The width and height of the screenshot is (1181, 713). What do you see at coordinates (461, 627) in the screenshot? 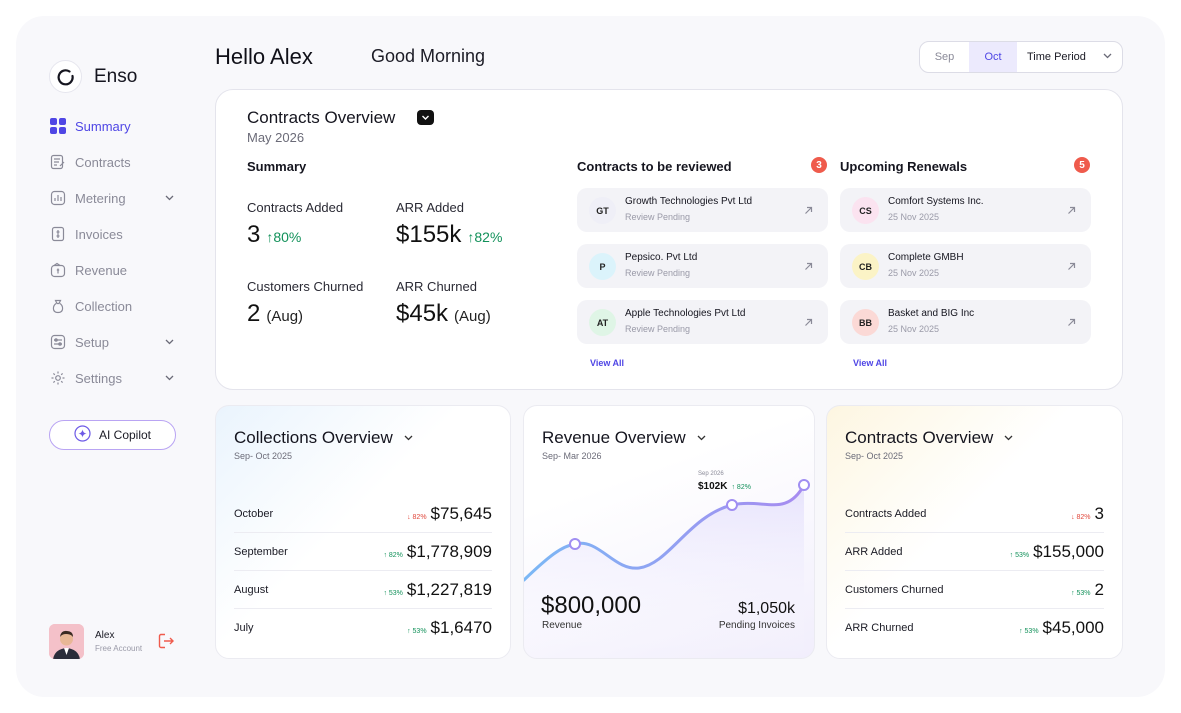
I see `row-amount: $1,6470` at bounding box center [461, 627].